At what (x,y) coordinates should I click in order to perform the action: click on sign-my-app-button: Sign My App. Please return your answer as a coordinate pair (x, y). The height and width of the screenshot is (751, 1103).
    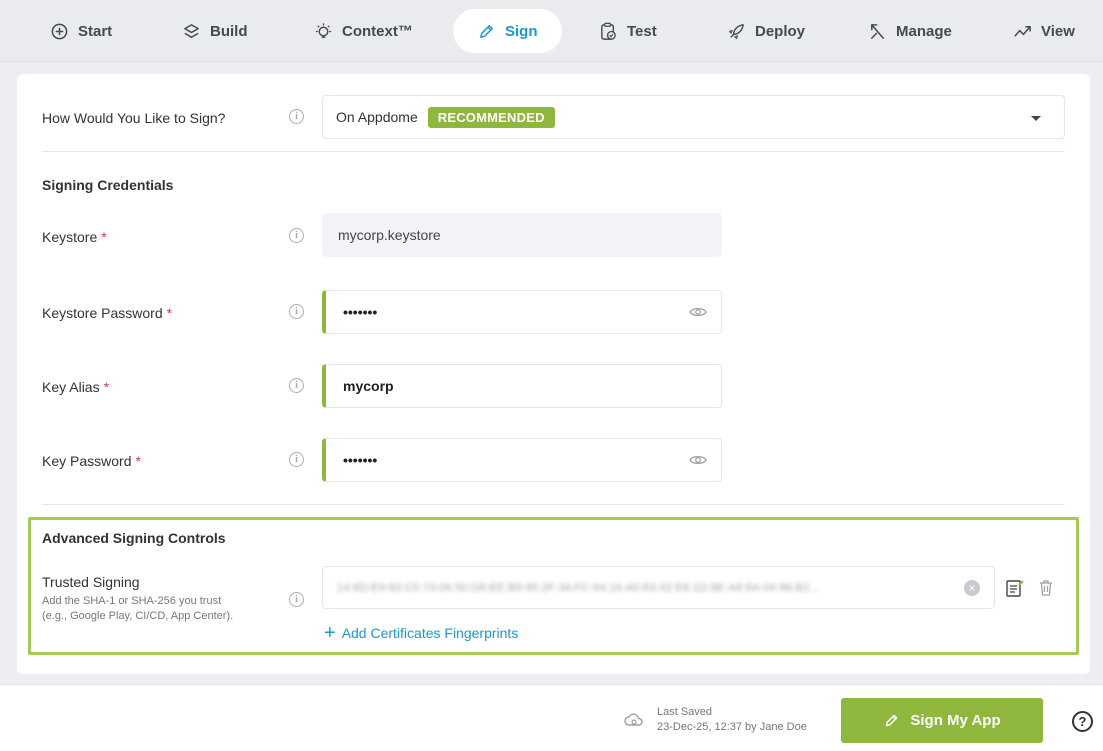
    Looking at the image, I should click on (942, 720).